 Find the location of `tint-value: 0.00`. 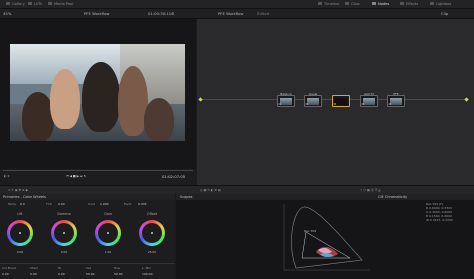

tint-value: 0.00 is located at coordinates (61, 204).